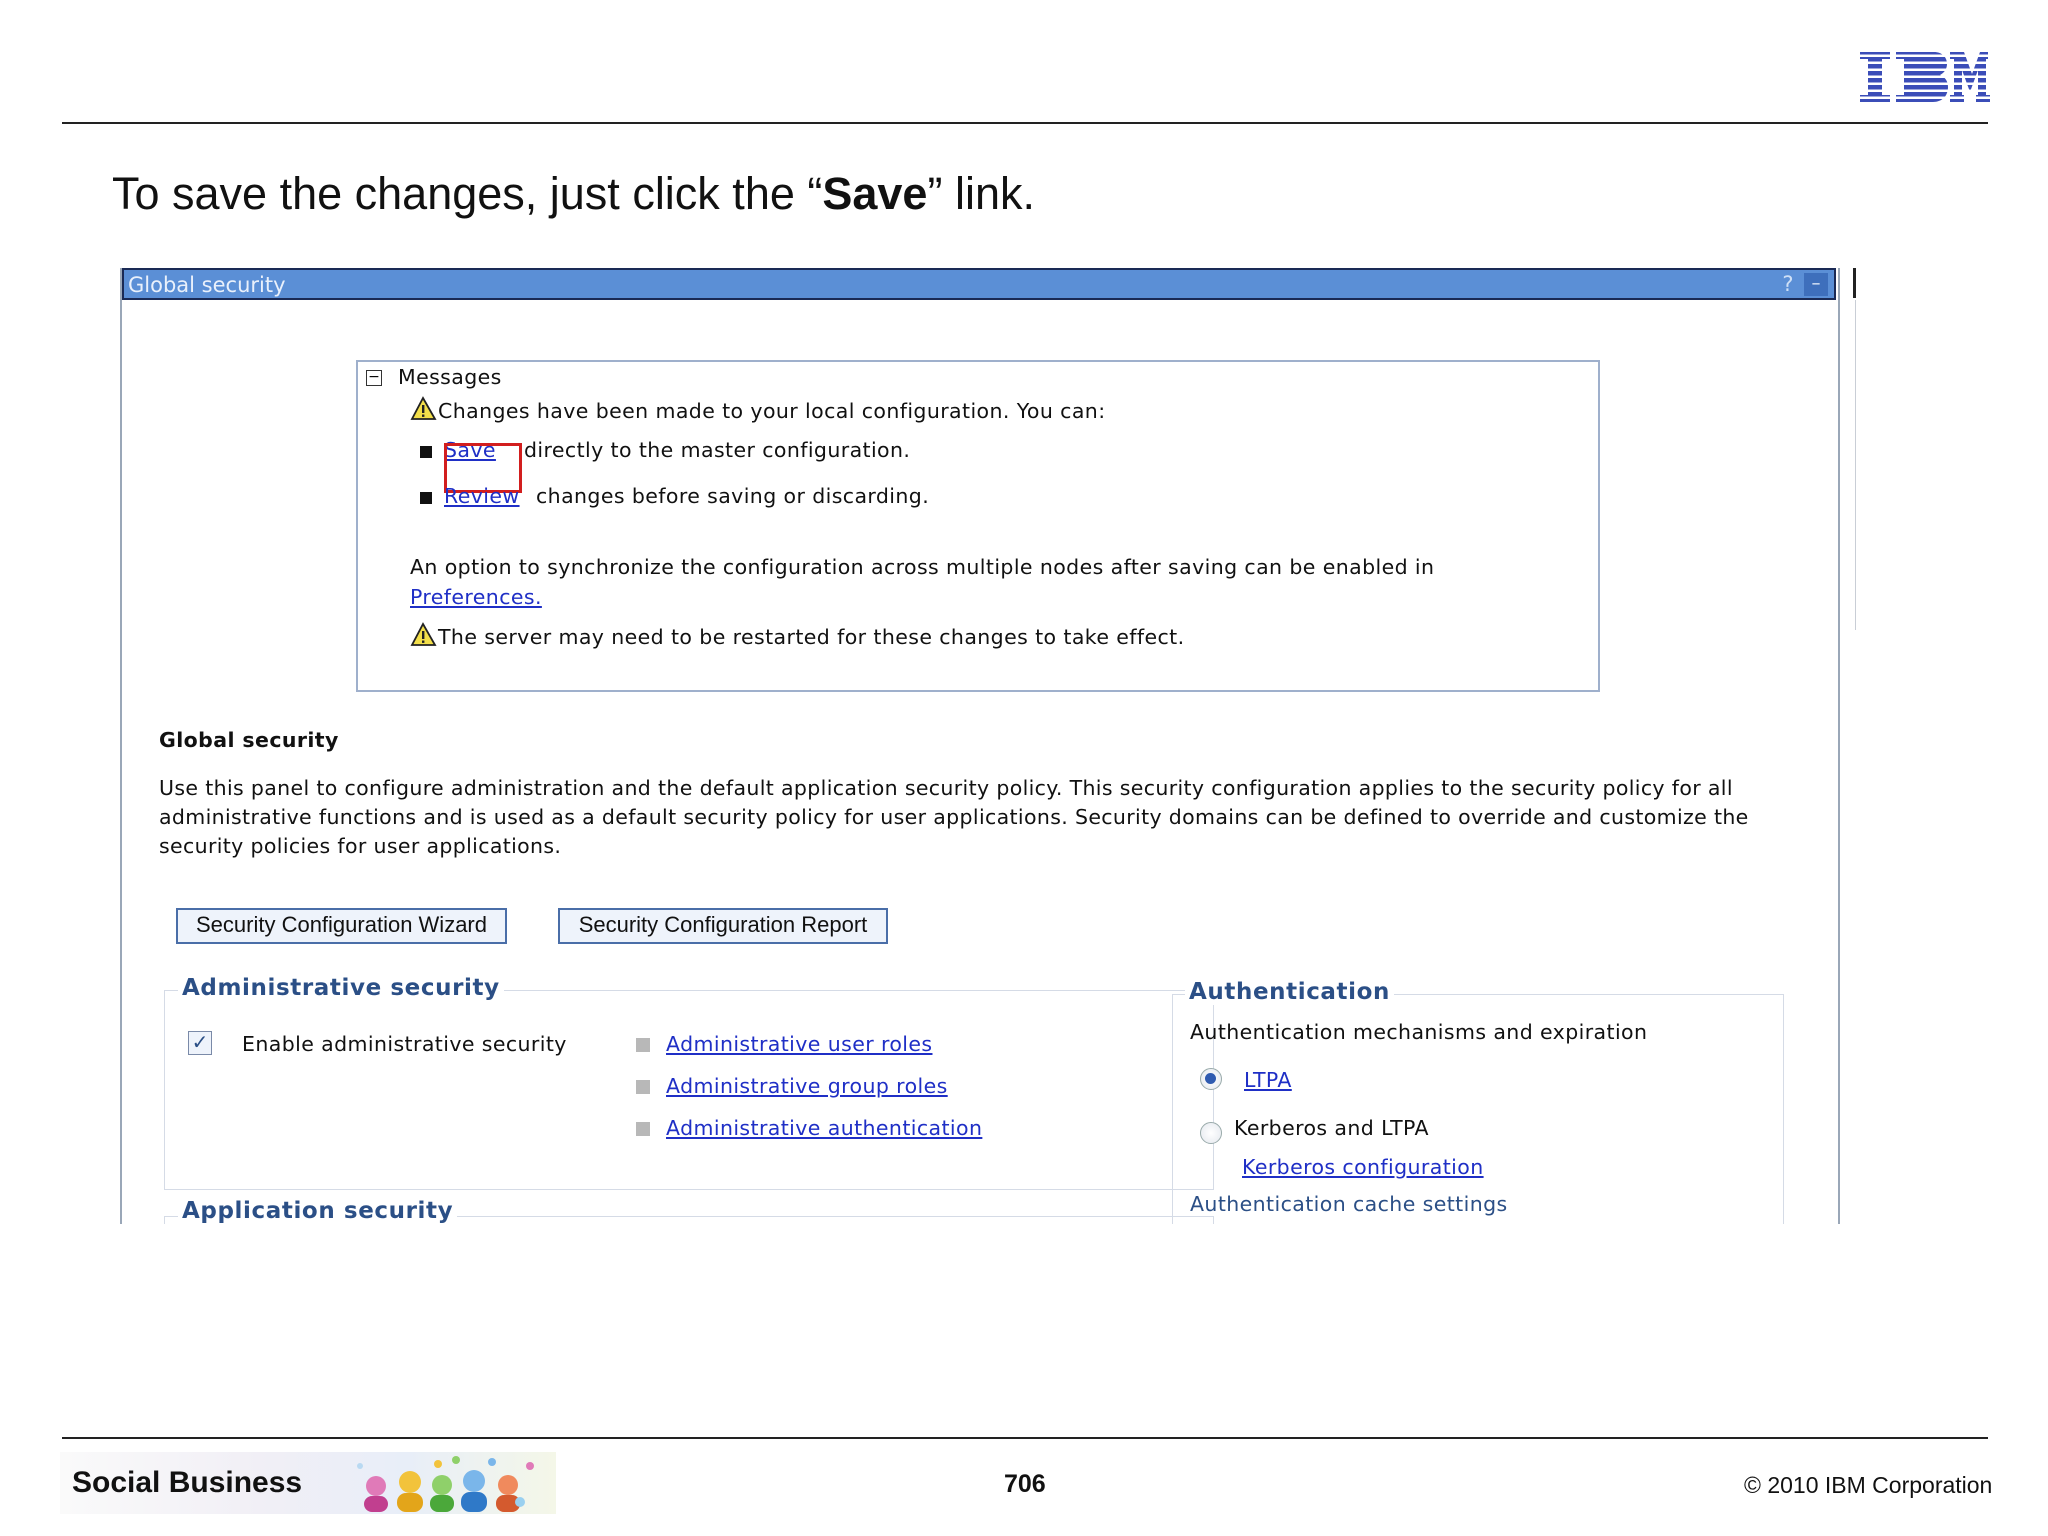  What do you see at coordinates (1349, 1204) in the screenshot?
I see `authentication-cache-settings-link: Authentication cache settings` at bounding box center [1349, 1204].